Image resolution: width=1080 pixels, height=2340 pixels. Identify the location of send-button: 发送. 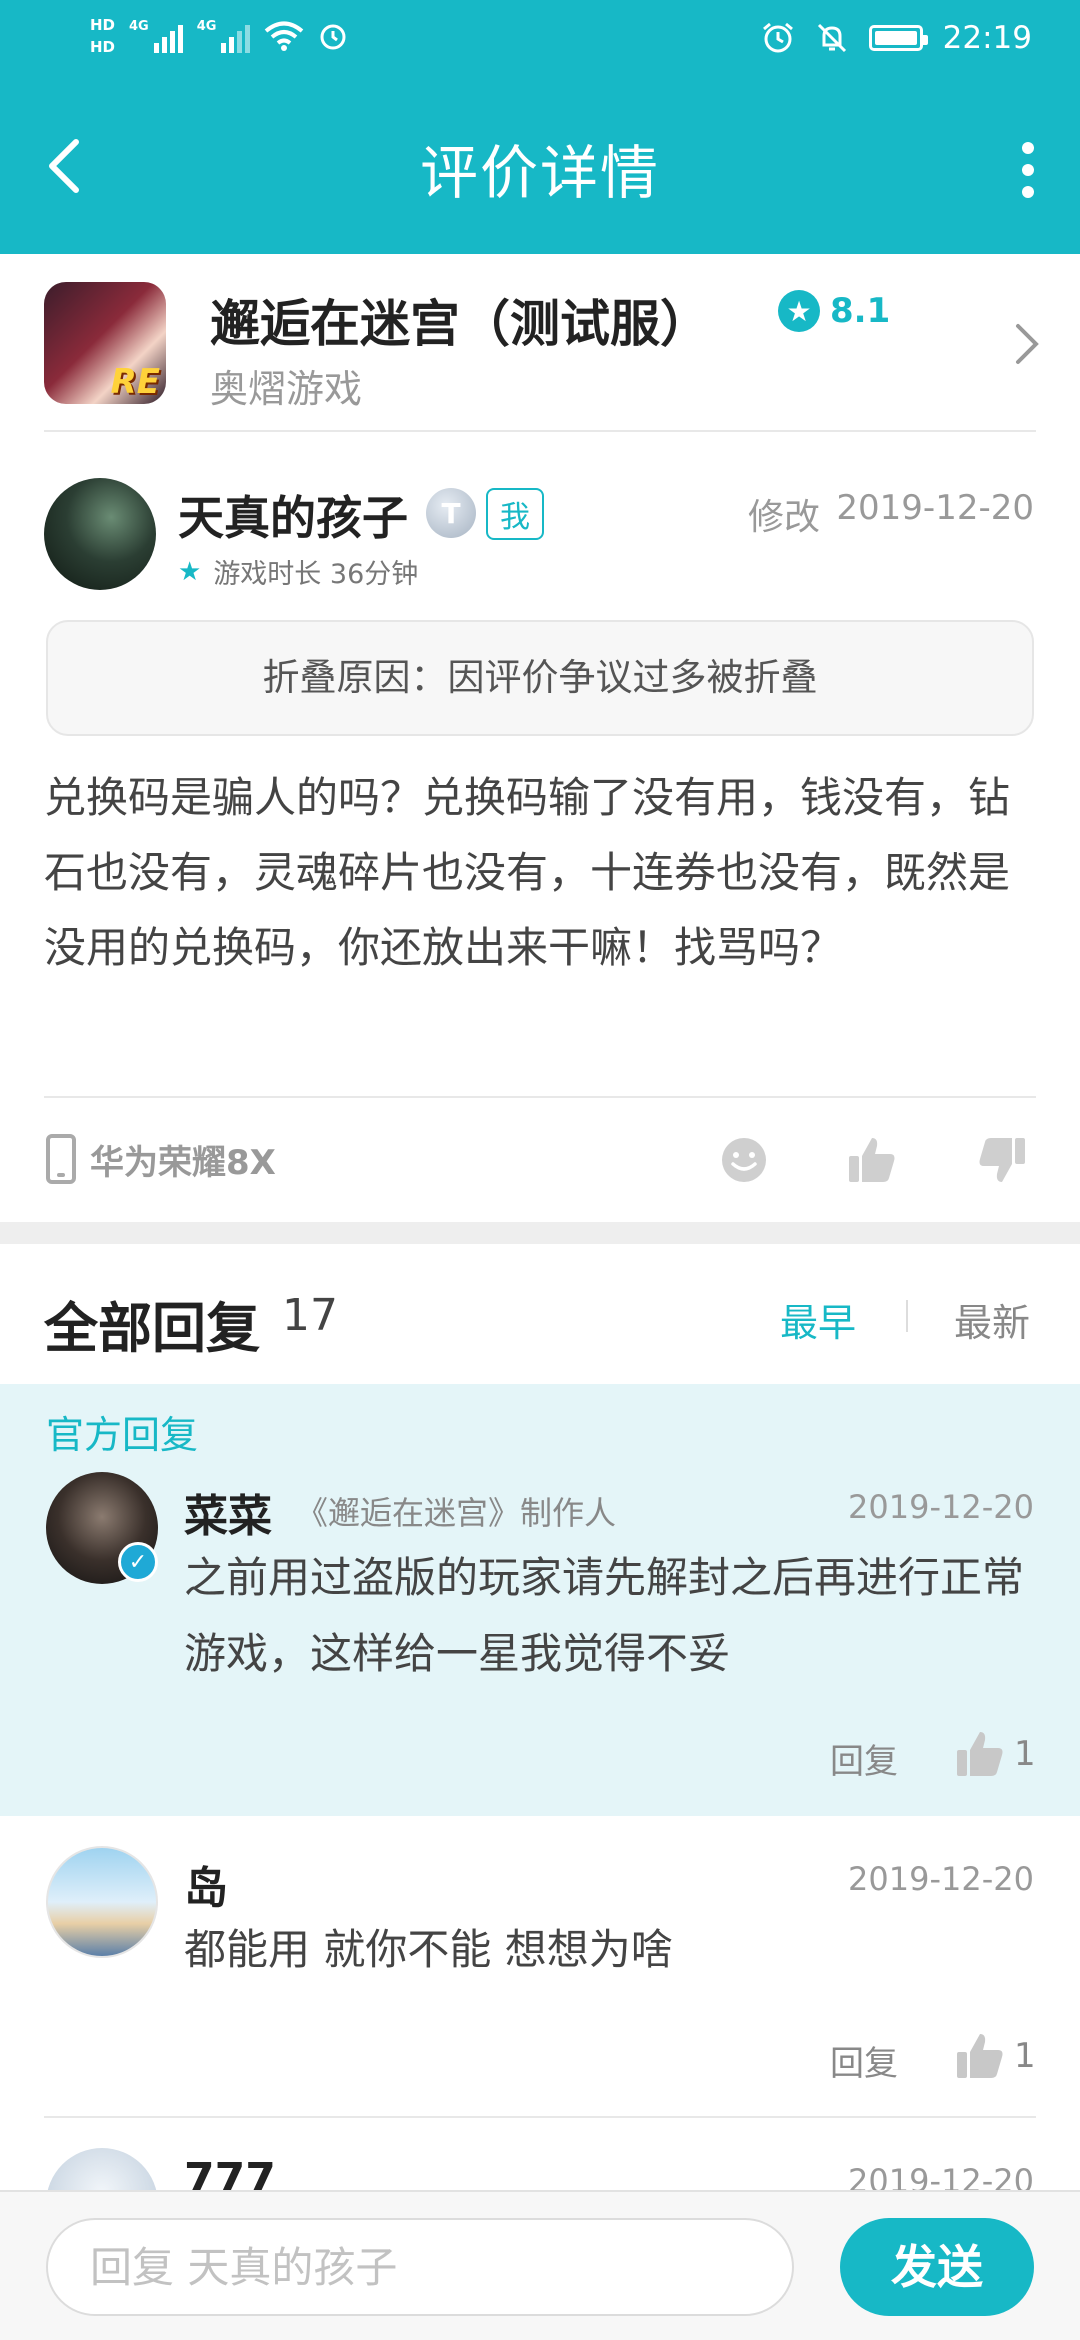
(937, 2267).